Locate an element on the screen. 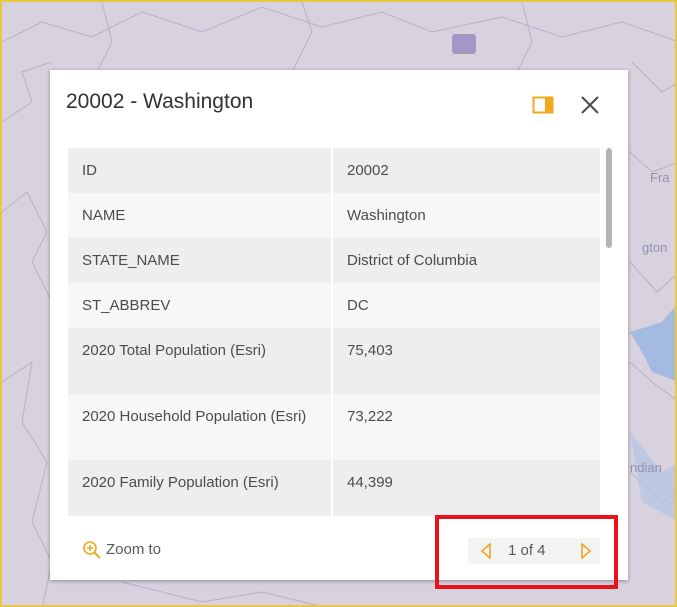  scrollbar-thumb is located at coordinates (609, 198).